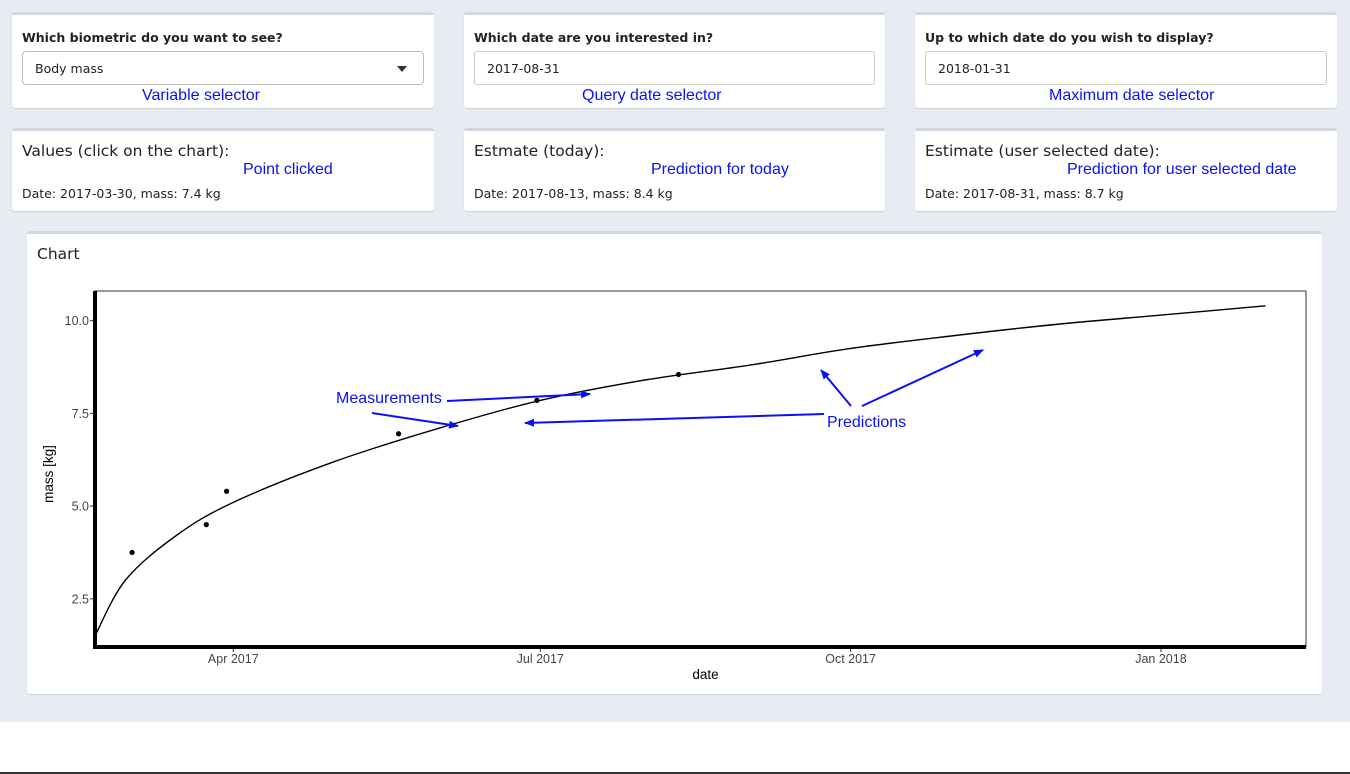 The height and width of the screenshot is (774, 1350). Describe the element at coordinates (652, 95) in the screenshot. I see `query-date-annotation: Query date selector` at that location.